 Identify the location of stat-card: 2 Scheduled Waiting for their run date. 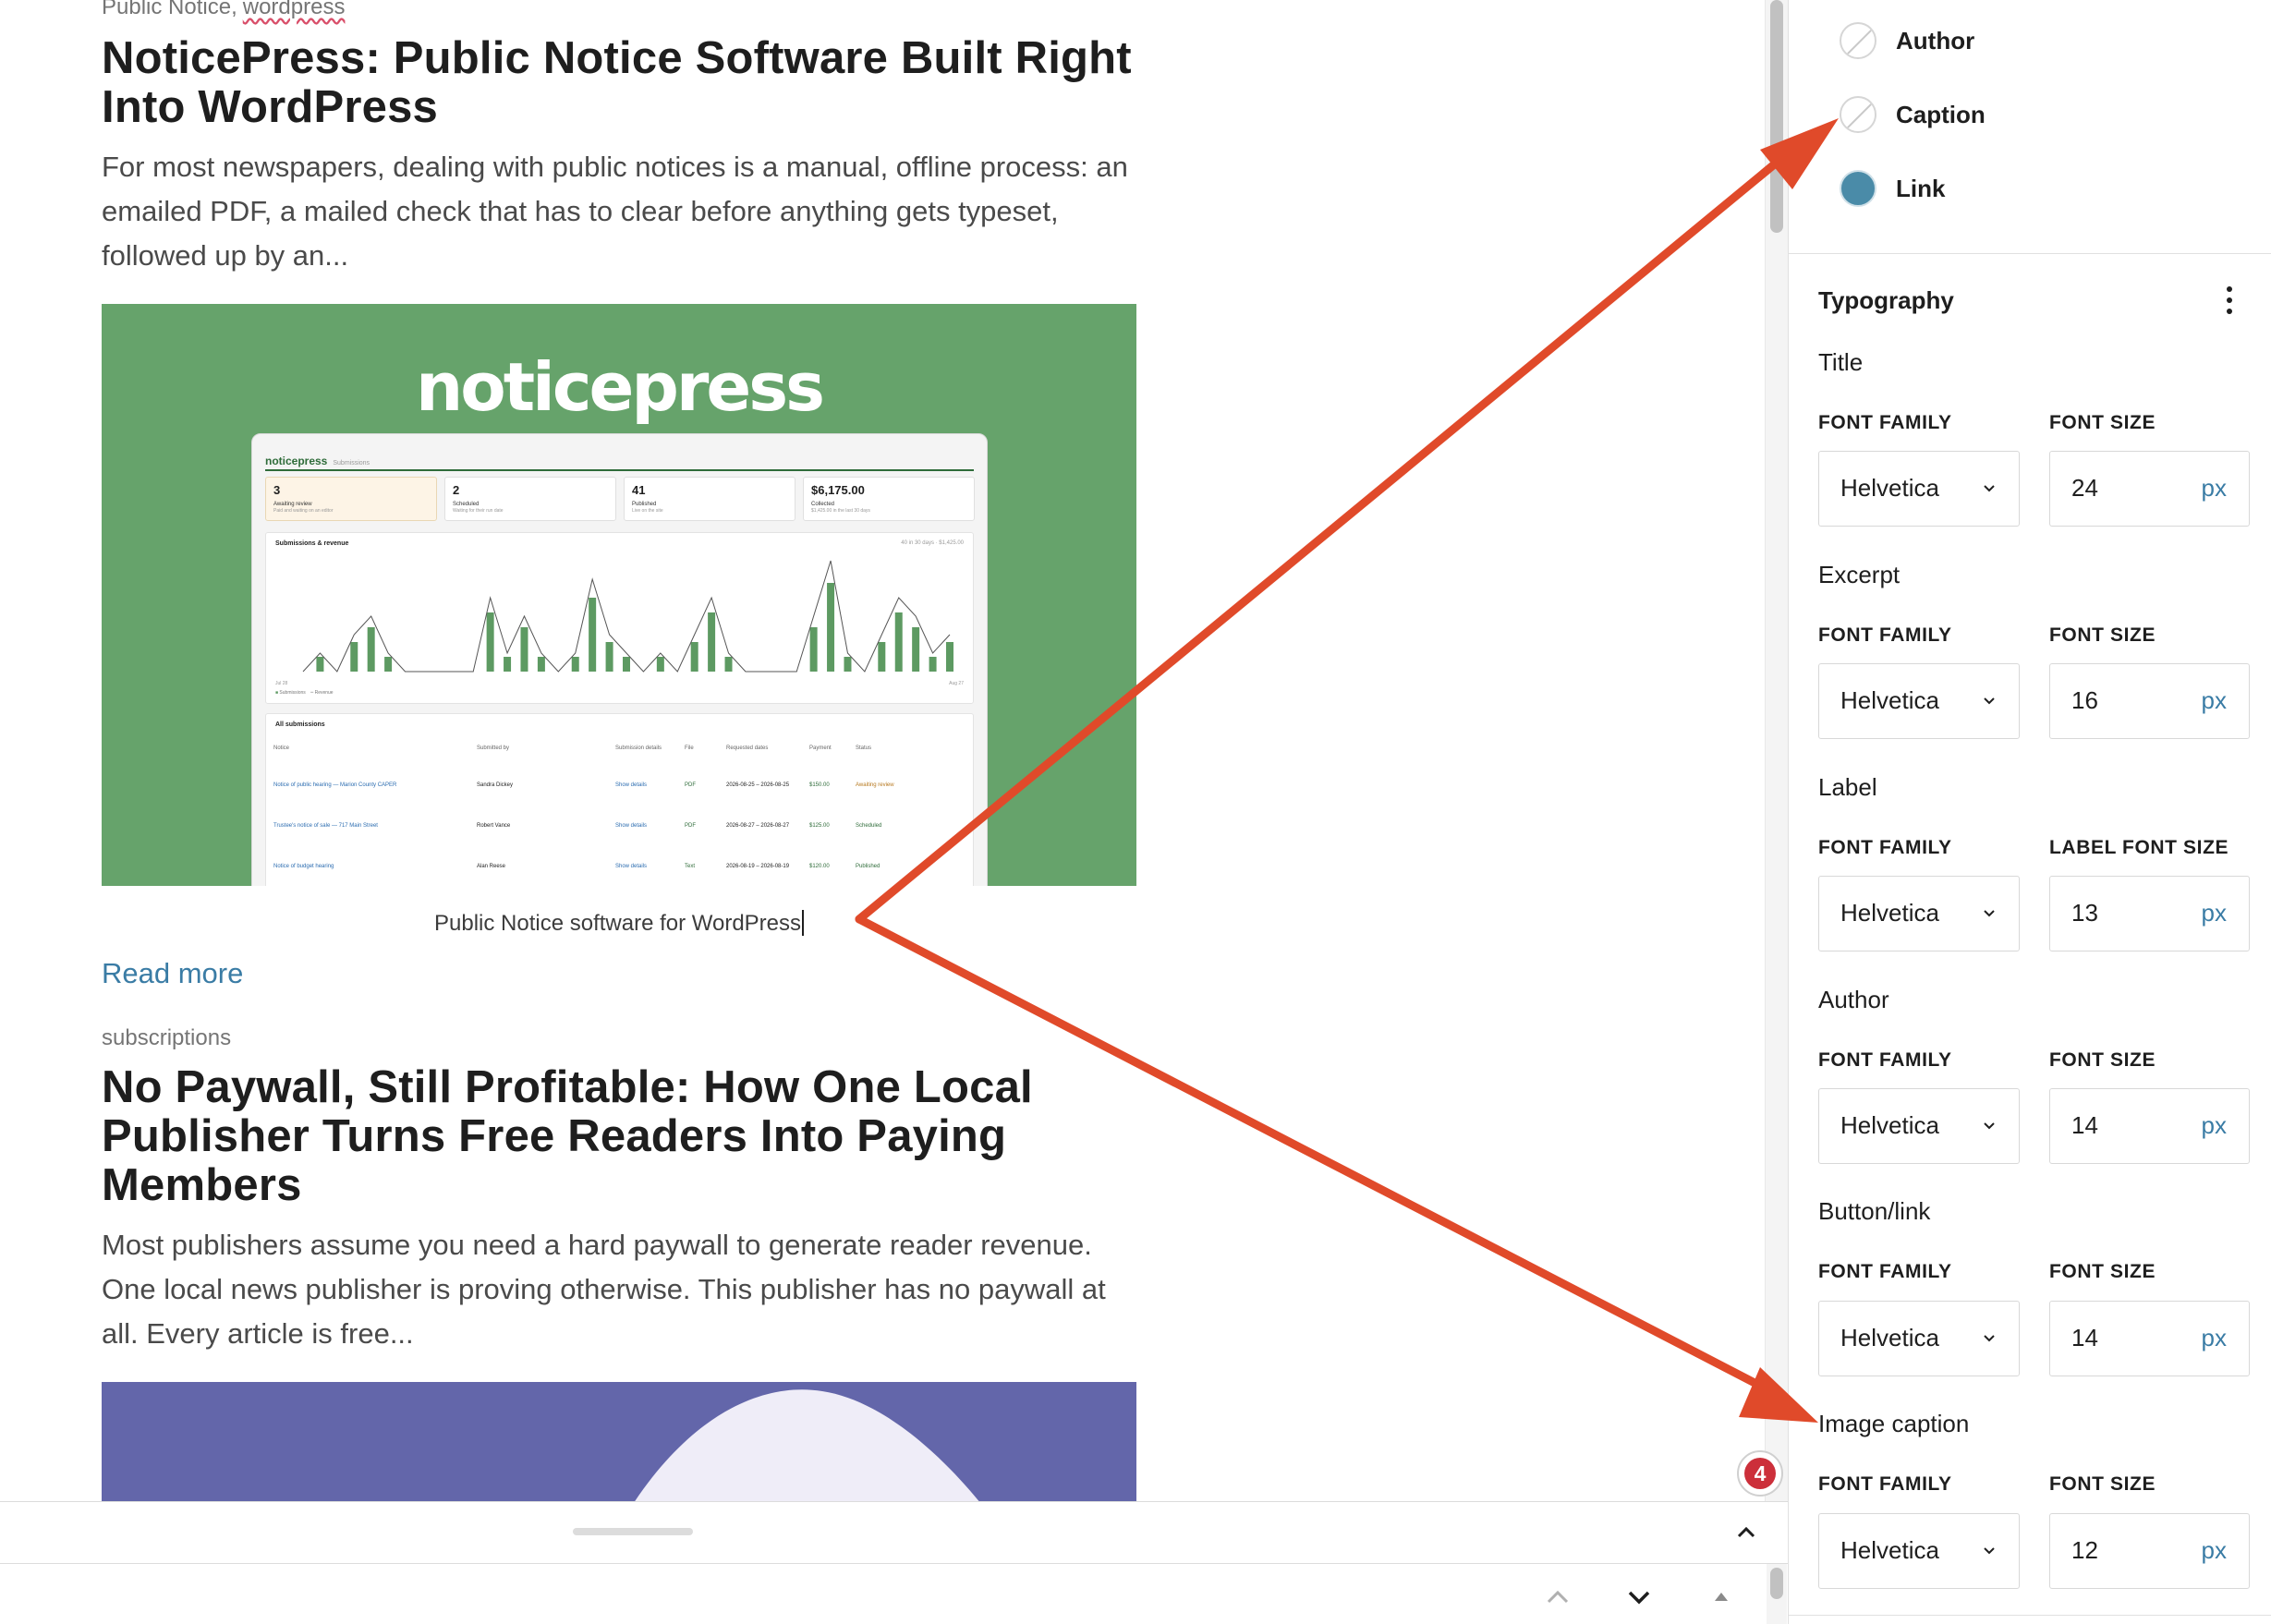
(530, 499).